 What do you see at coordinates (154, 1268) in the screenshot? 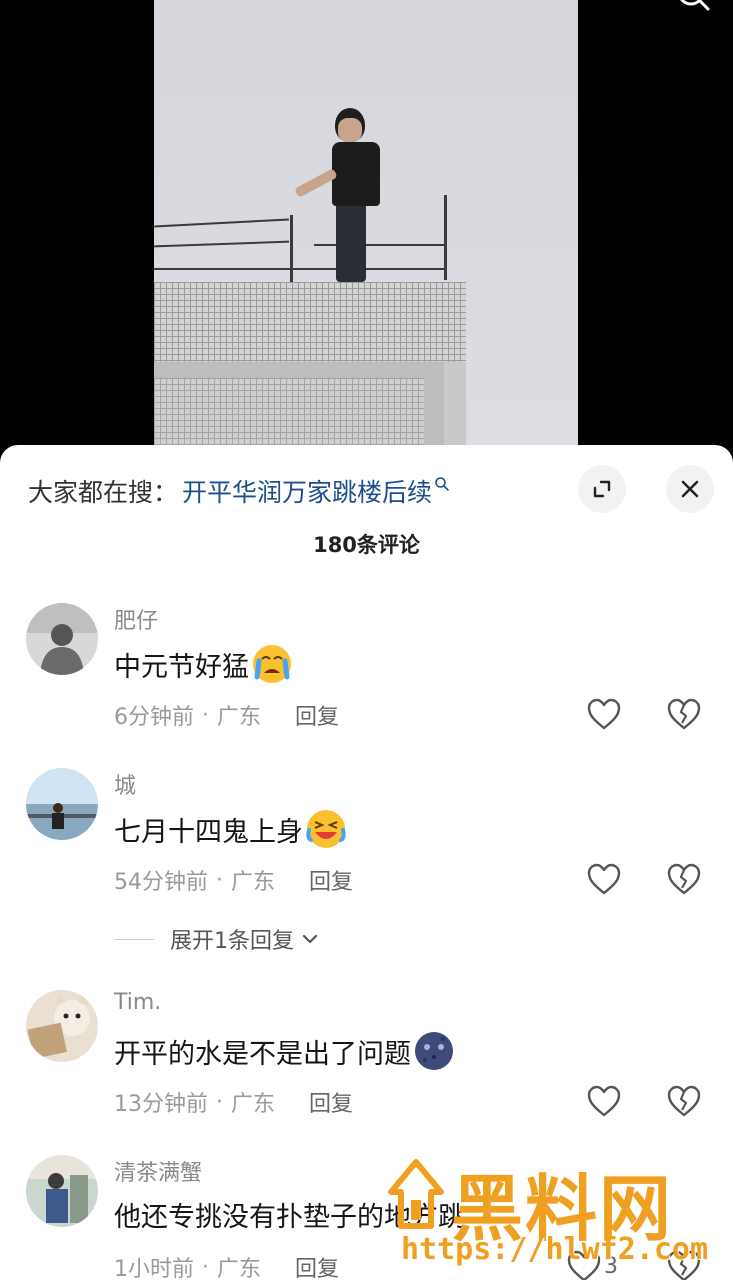
I see `comment-time: 1小时前` at bounding box center [154, 1268].